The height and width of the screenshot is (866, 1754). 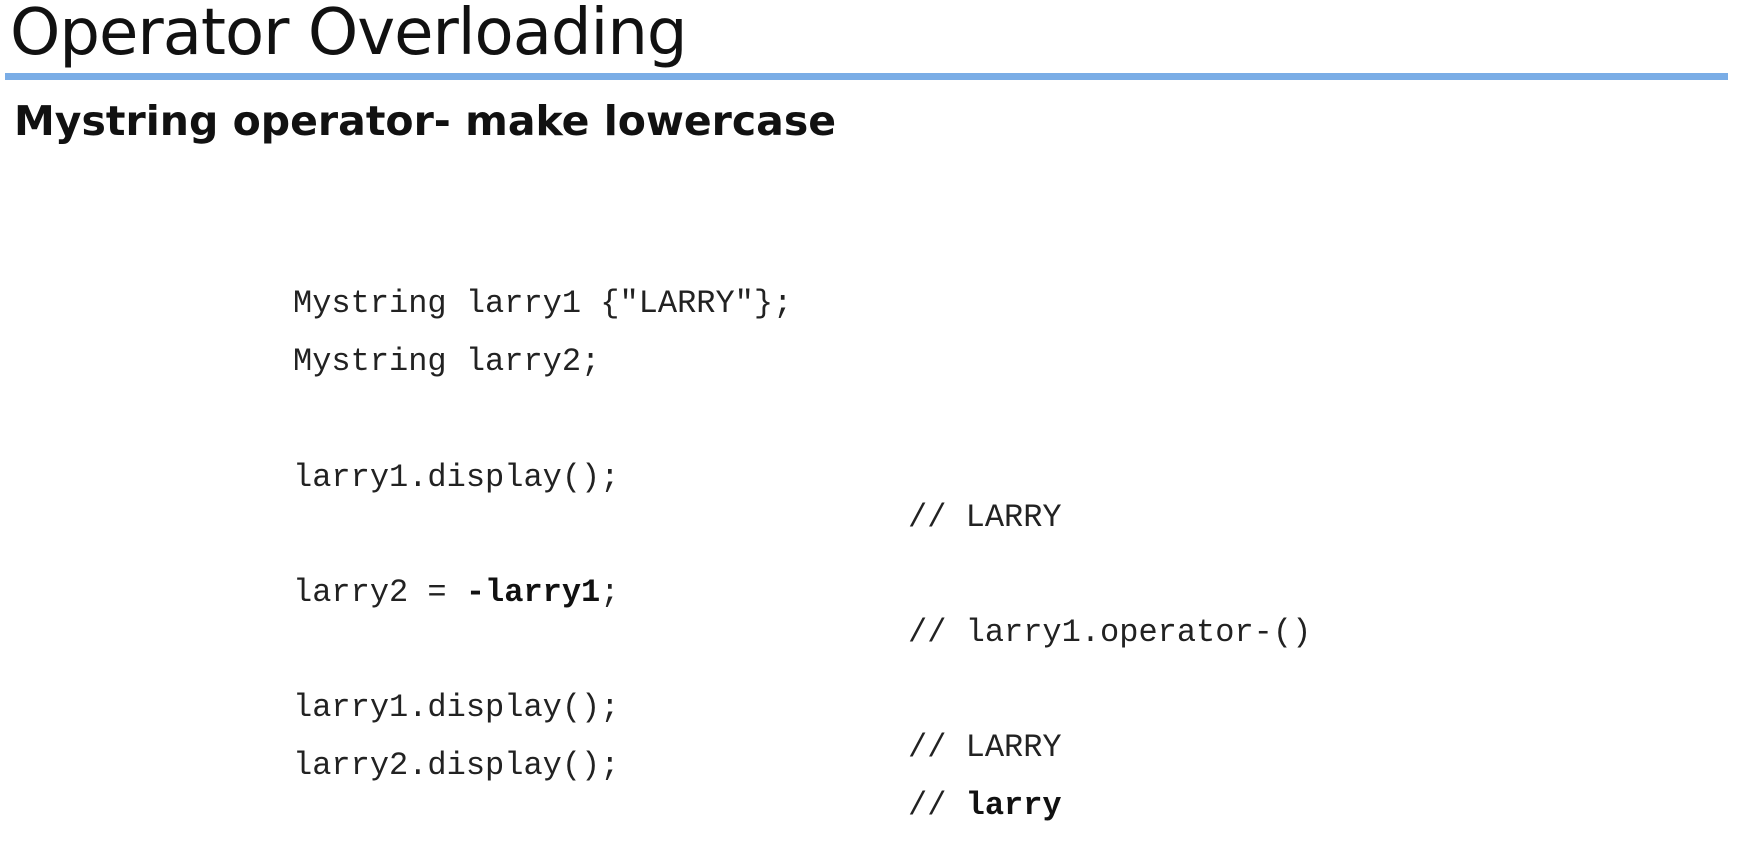 I want to click on title-underline, so click(x=866, y=76).